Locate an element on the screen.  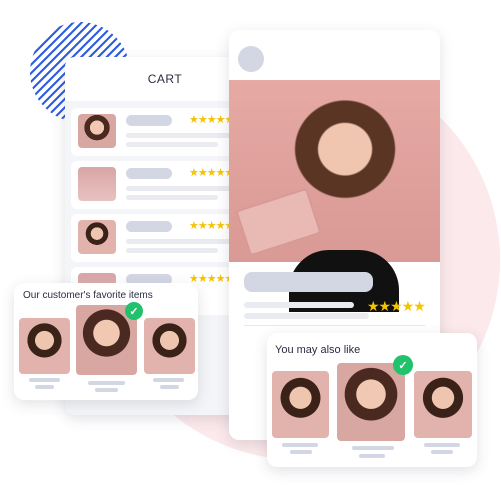
favorites-title: Our customer's favorite items is located at coordinates (88, 295).